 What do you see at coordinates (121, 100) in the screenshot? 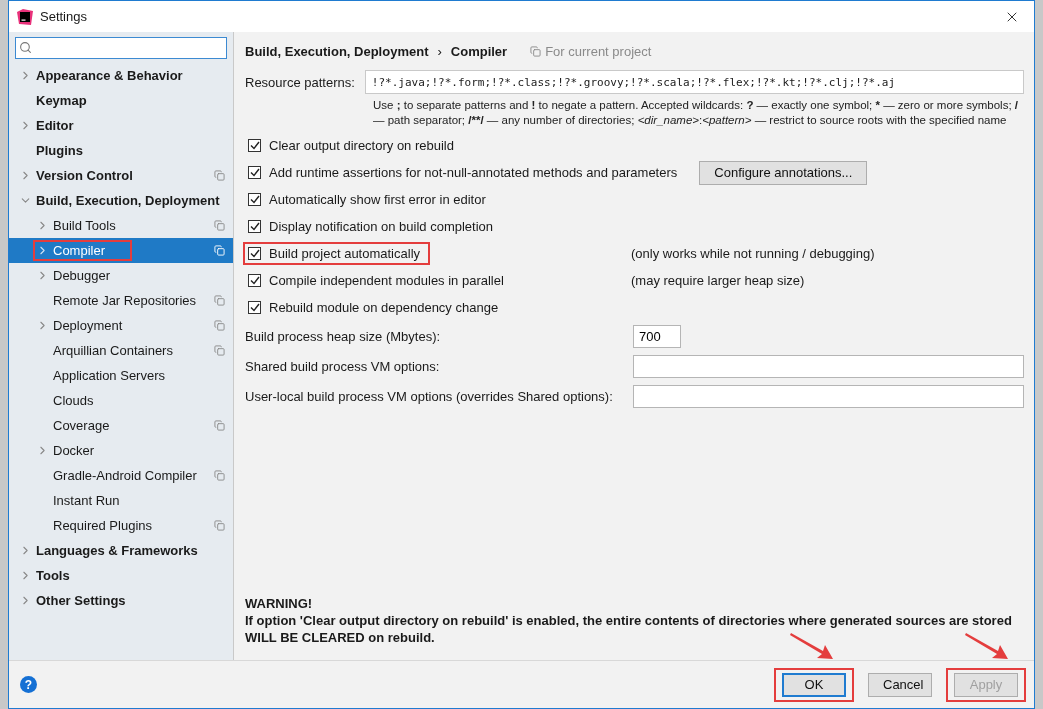
I see `sidebar-item: Keymap` at bounding box center [121, 100].